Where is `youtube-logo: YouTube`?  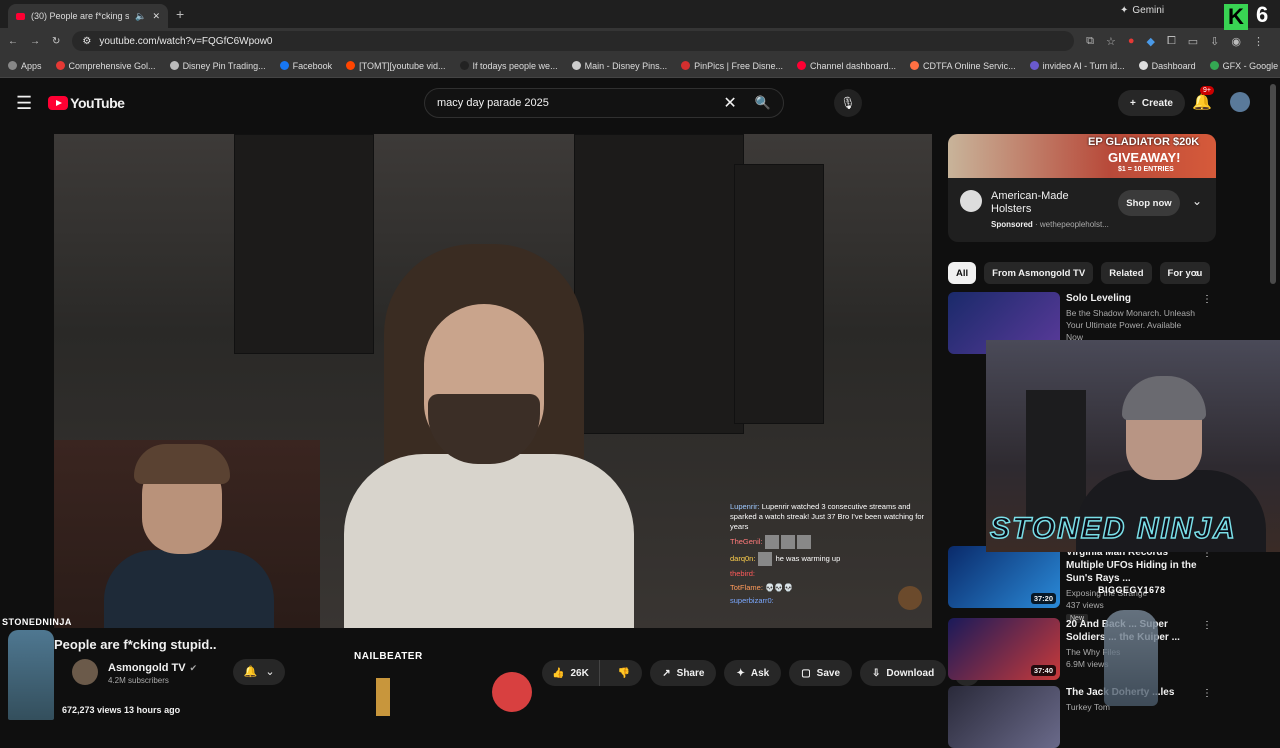
youtube-logo: YouTube is located at coordinates (86, 103).